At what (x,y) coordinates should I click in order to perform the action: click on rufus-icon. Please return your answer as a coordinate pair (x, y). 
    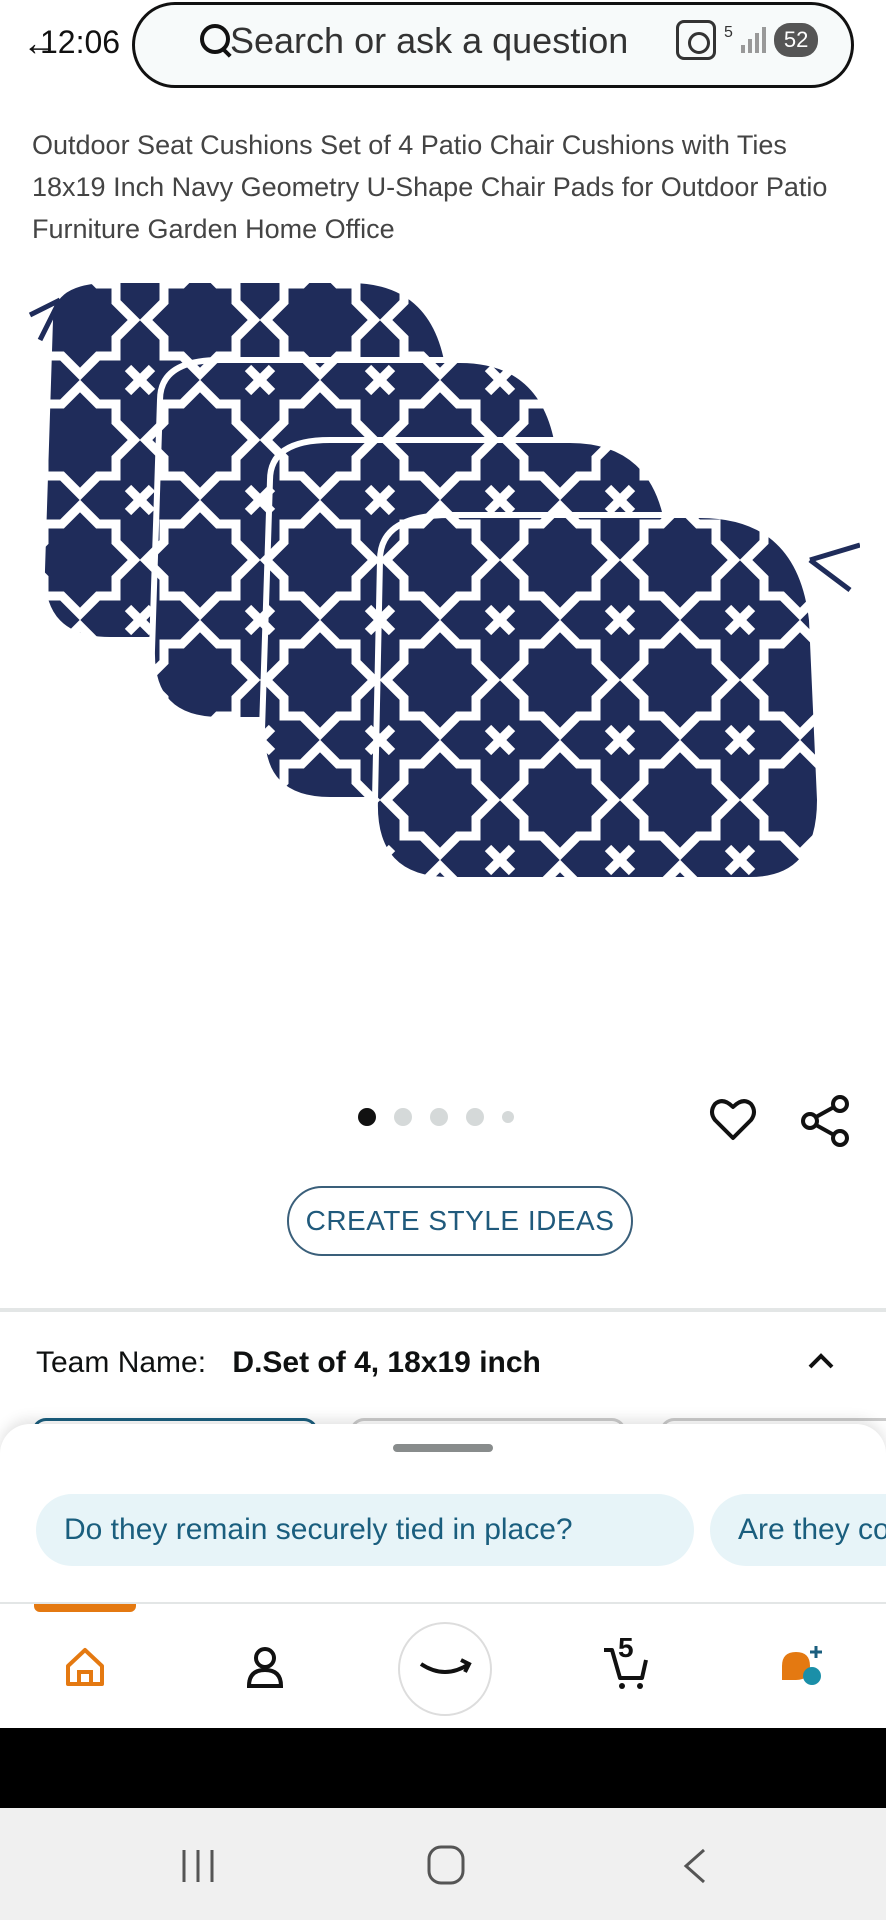
    Looking at the image, I should click on (445, 1666).